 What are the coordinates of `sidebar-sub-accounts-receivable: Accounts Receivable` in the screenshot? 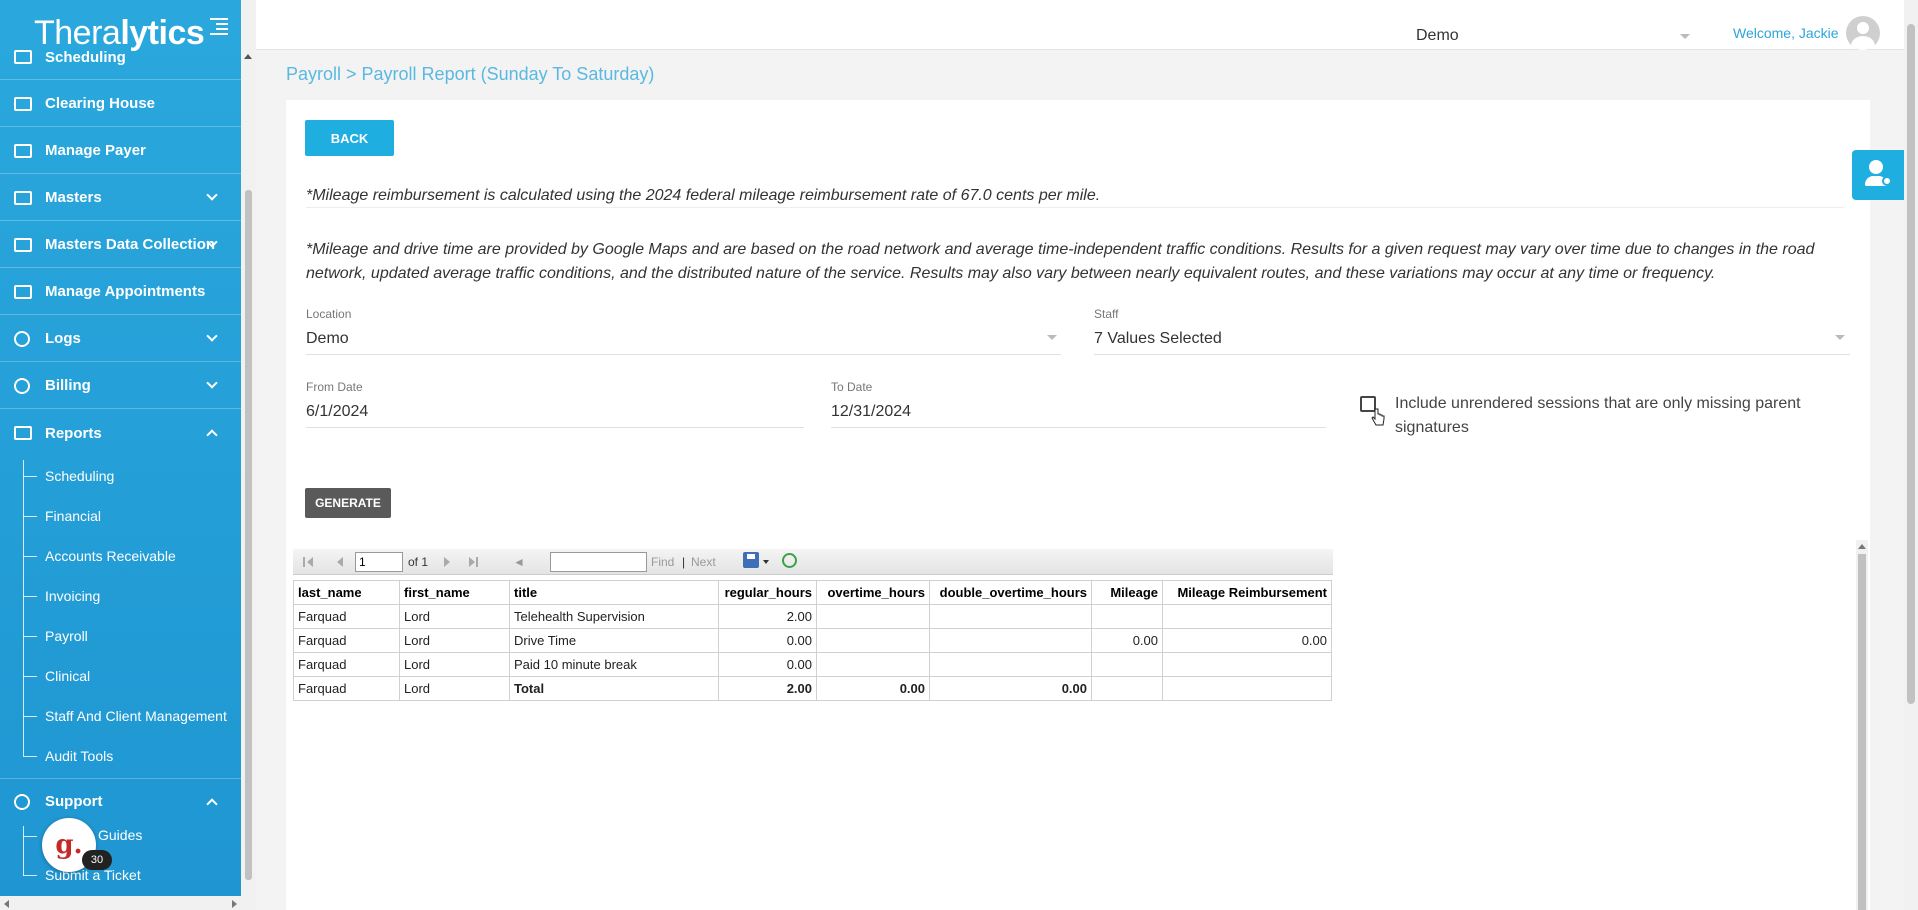 It's located at (110, 556).